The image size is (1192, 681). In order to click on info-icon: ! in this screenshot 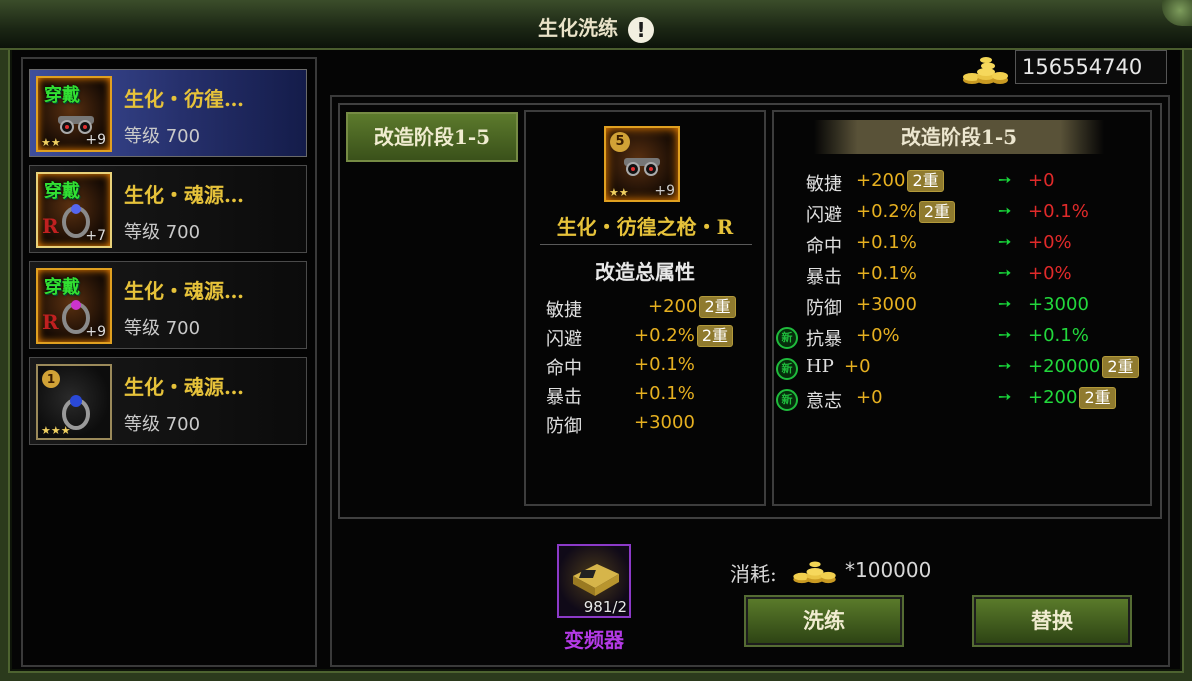, I will do `click(641, 29)`.